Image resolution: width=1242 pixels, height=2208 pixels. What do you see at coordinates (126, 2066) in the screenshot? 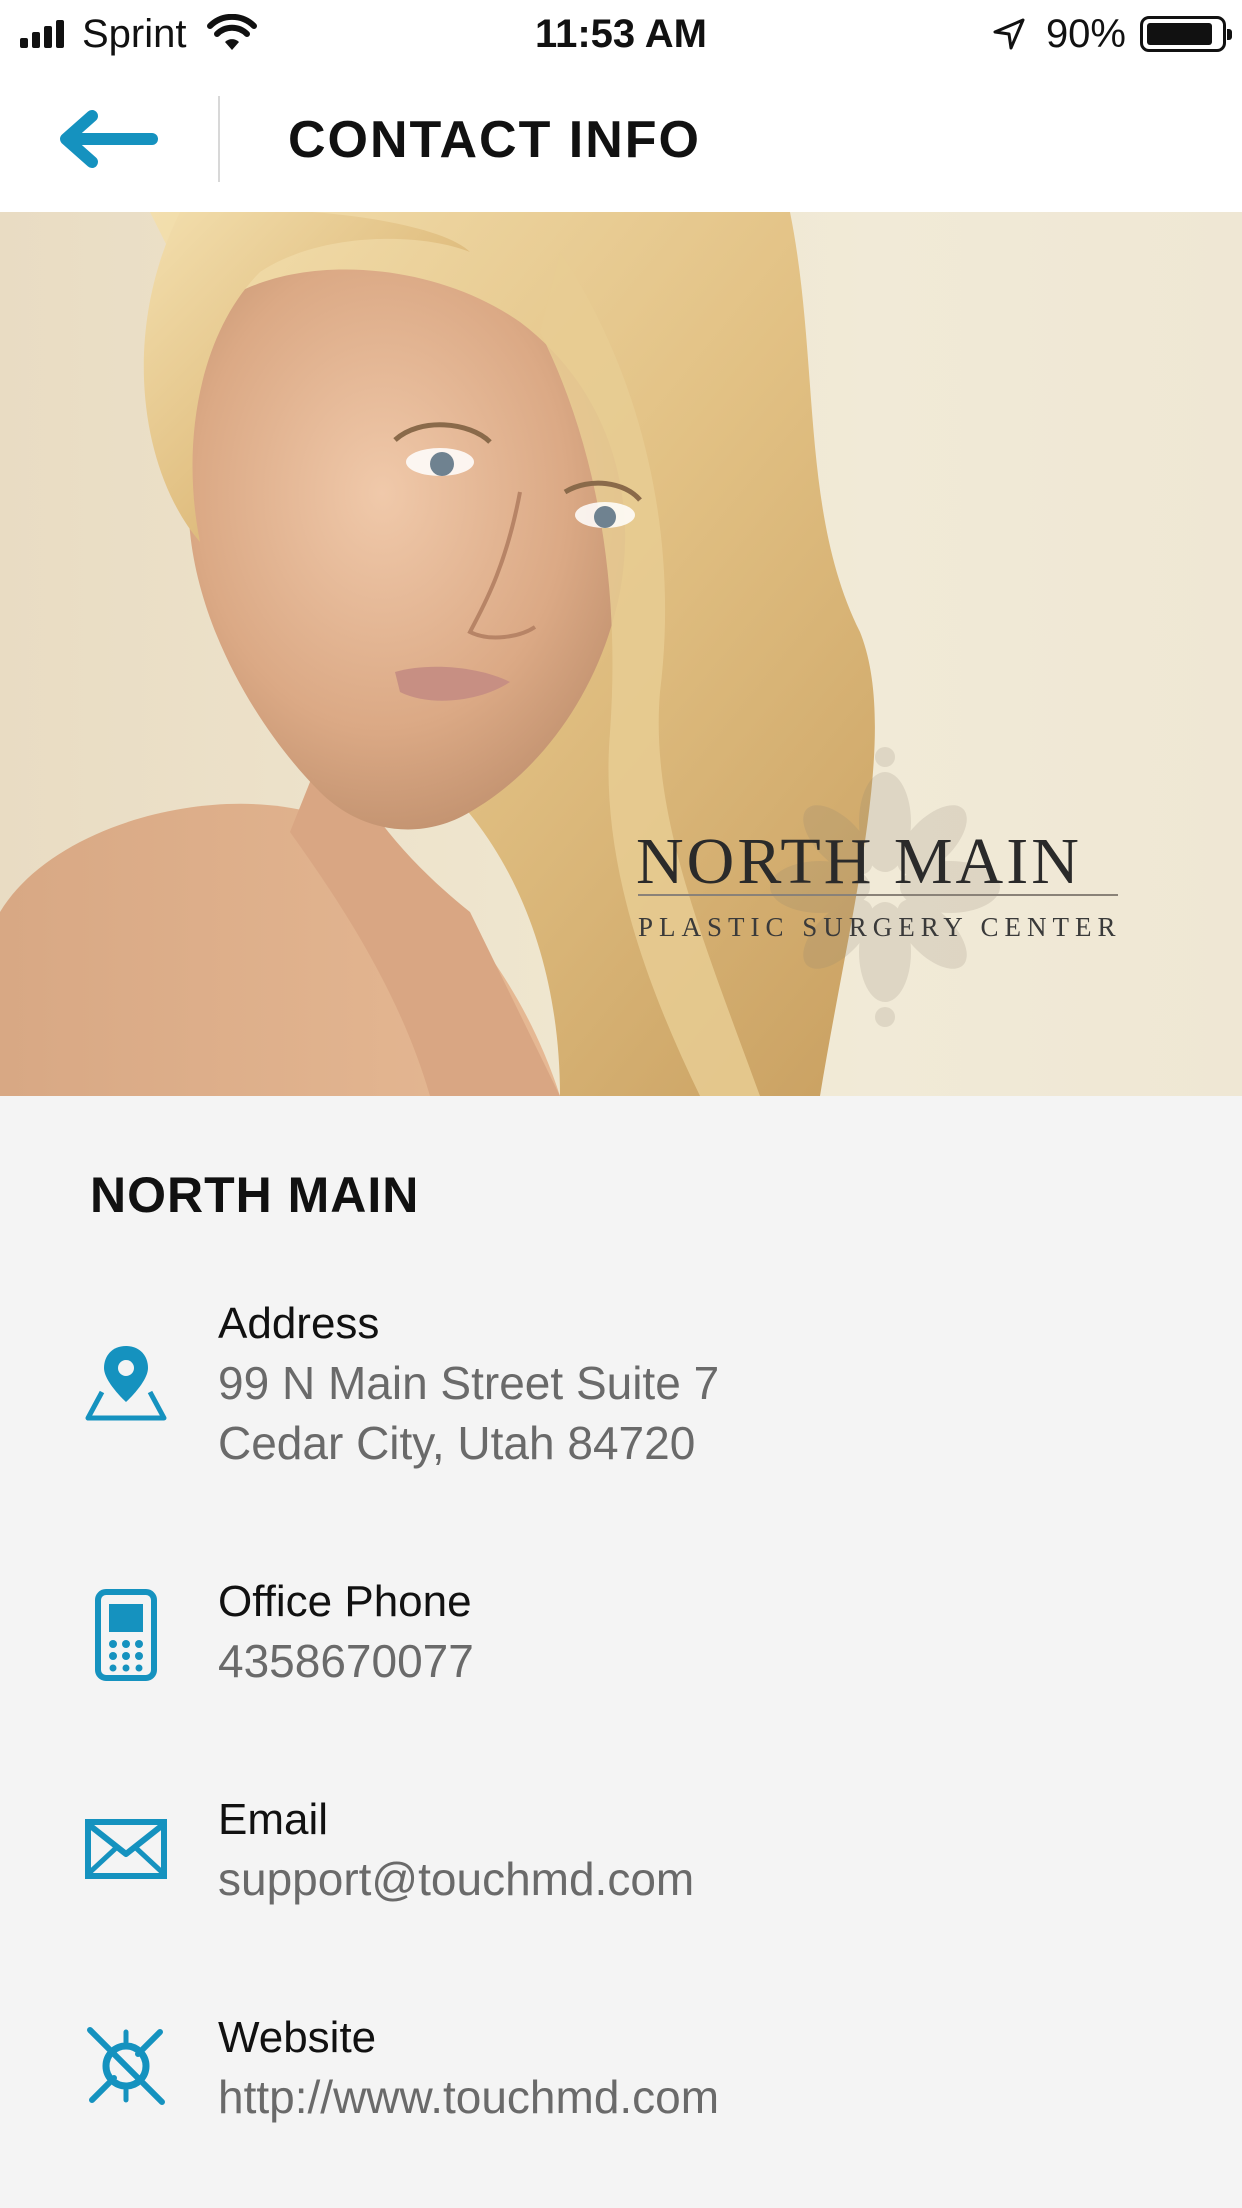
I see `compass-icon` at bounding box center [126, 2066].